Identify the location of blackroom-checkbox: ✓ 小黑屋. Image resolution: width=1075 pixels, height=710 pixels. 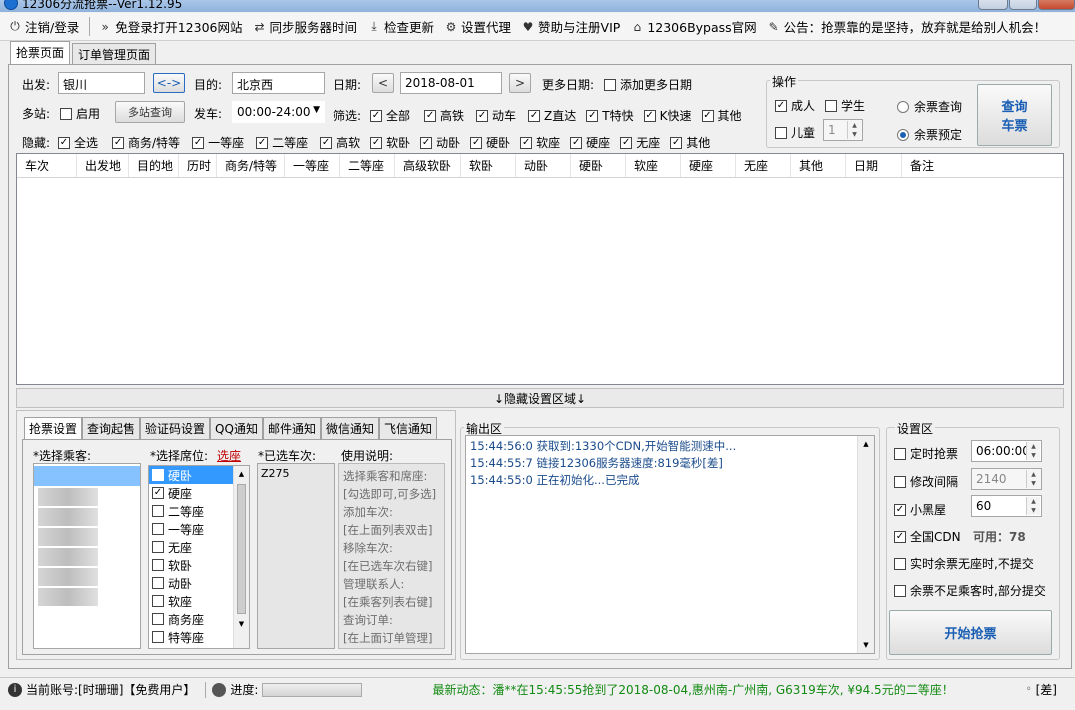
(920, 509).